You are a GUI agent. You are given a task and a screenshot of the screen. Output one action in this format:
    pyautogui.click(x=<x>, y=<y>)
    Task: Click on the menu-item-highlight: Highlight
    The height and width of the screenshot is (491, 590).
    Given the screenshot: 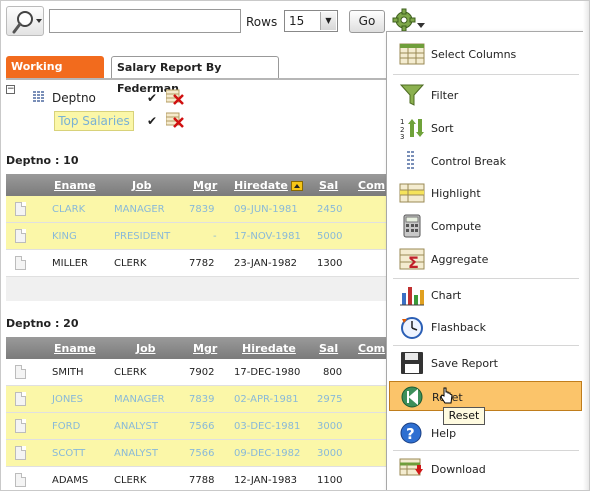 What is the action you would take?
    pyautogui.click(x=485, y=193)
    